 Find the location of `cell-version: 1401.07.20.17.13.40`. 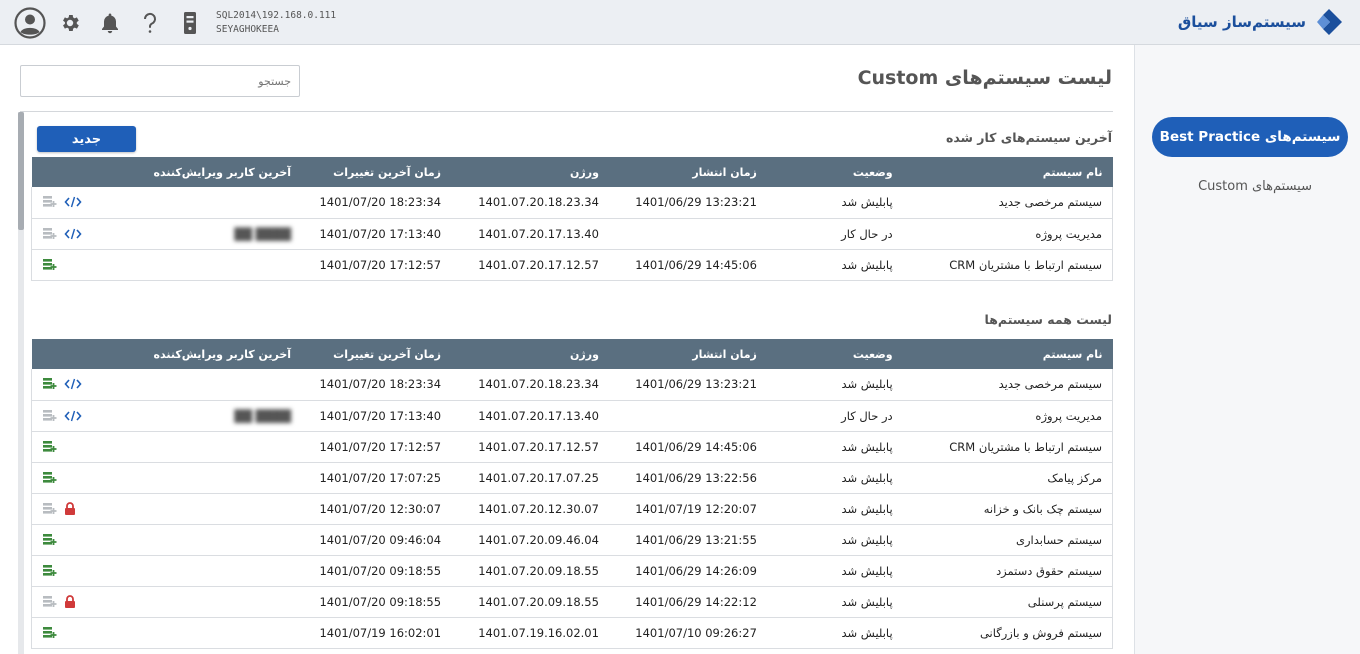

cell-version: 1401.07.20.17.13.40 is located at coordinates (530, 234).